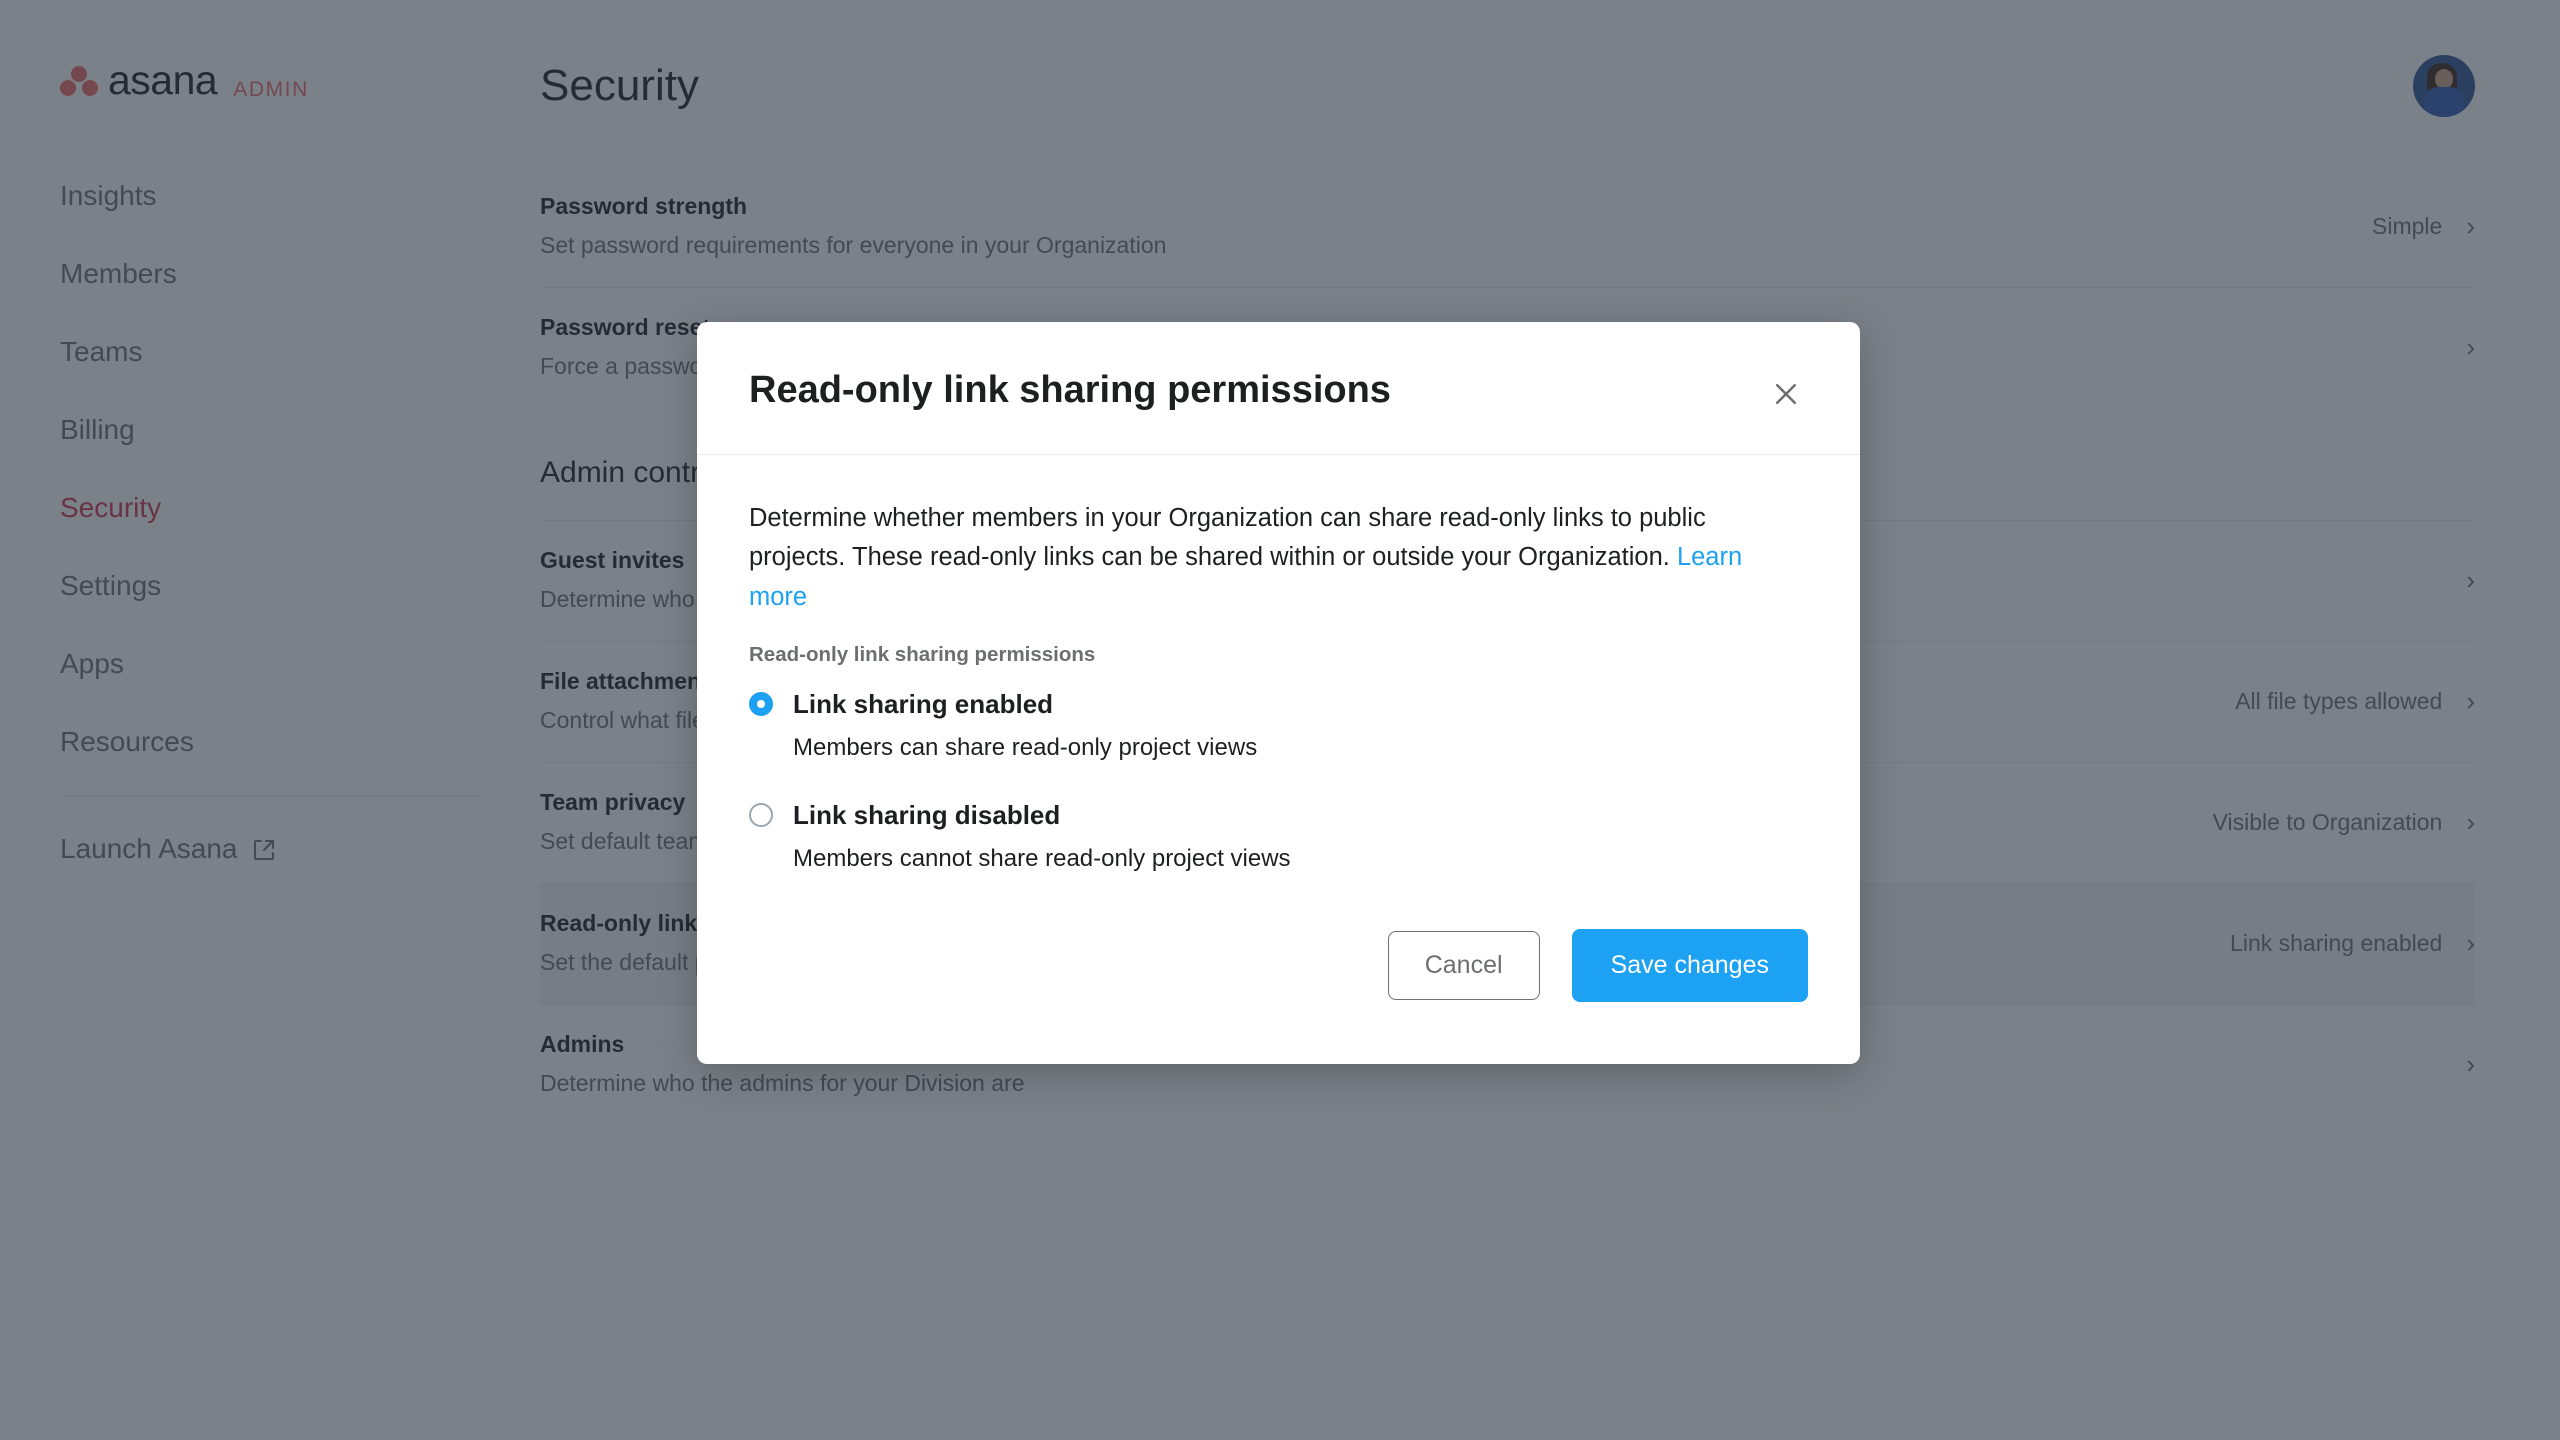 This screenshot has height=1440, width=2560. I want to click on save-changes-button: Save changes, so click(1689, 965).